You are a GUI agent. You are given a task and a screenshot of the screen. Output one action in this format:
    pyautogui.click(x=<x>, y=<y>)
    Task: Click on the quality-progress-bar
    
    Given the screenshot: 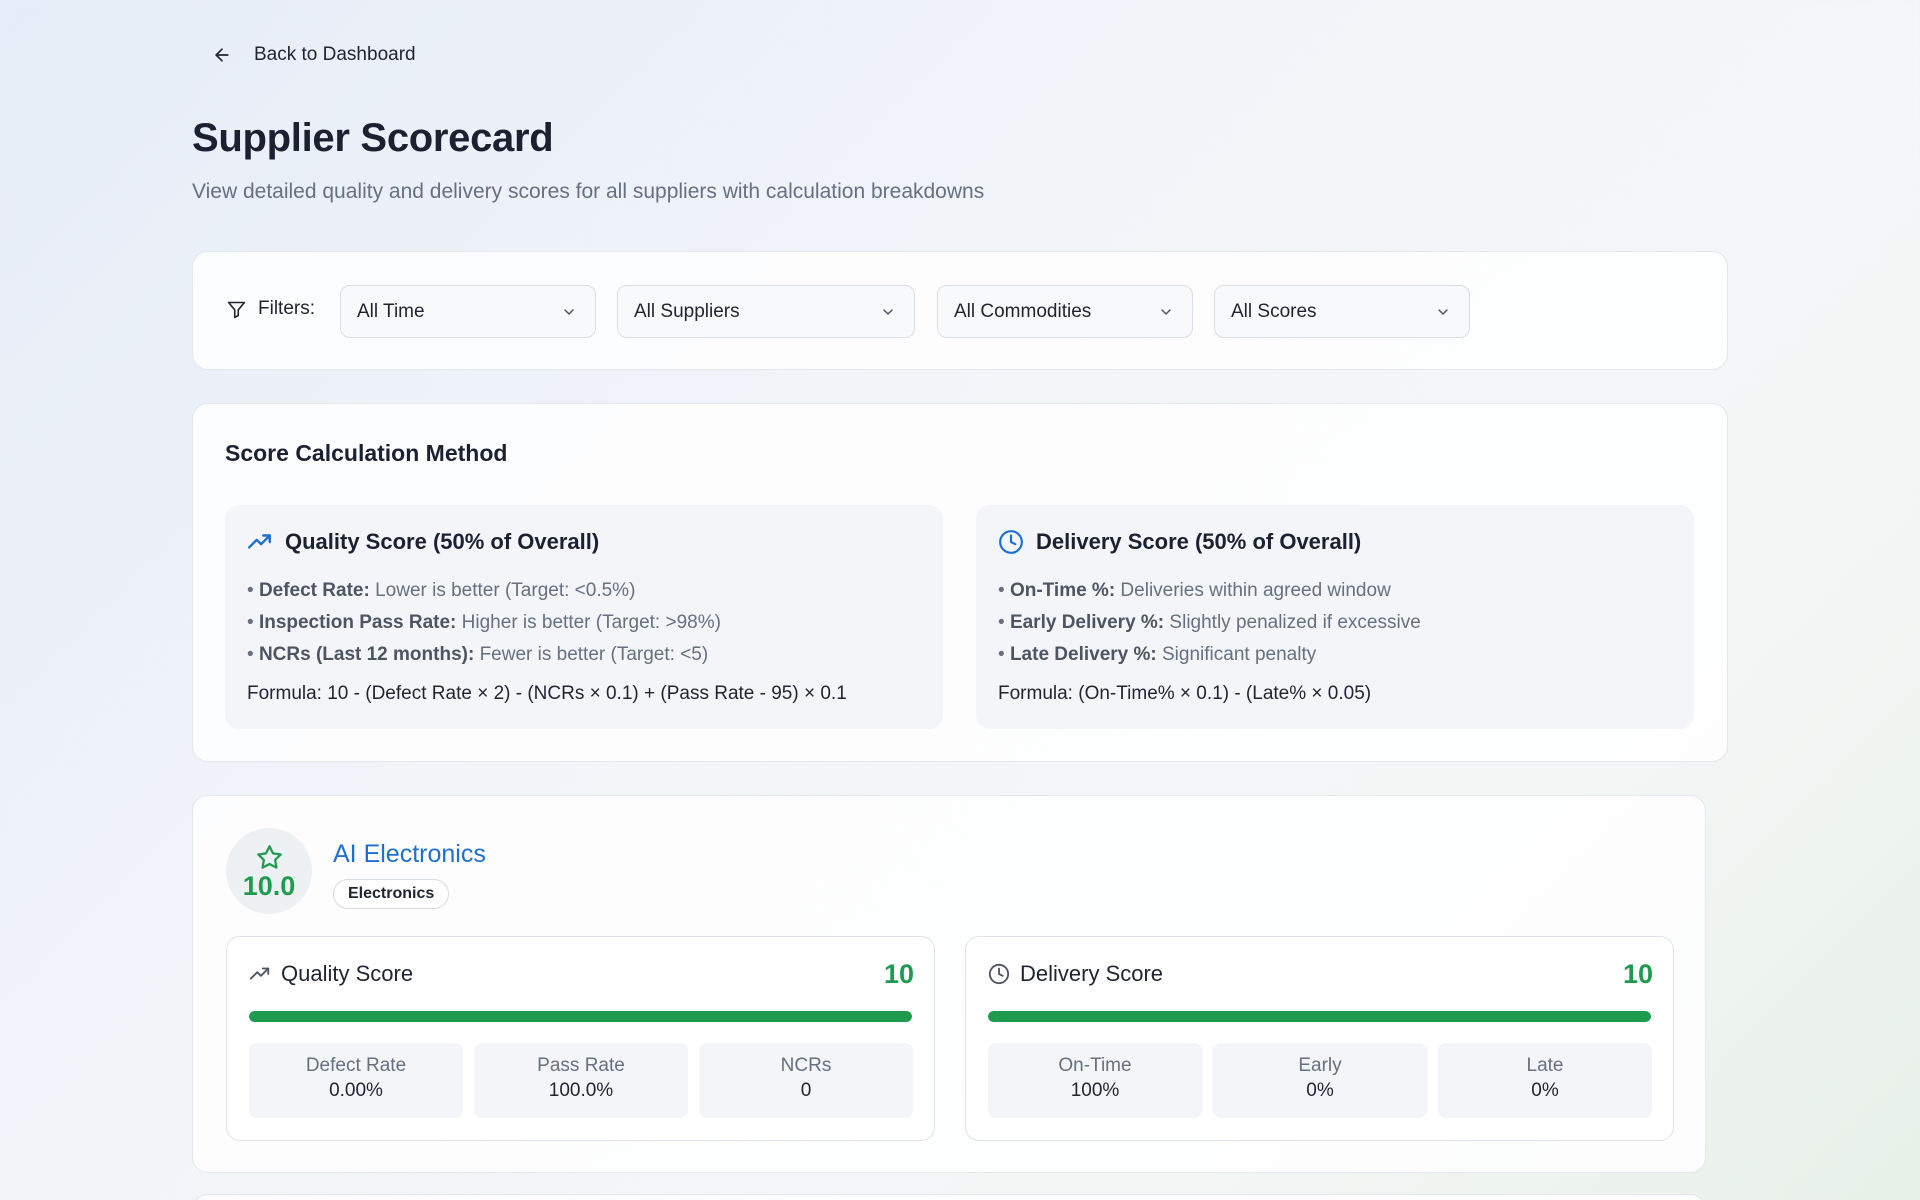 What is the action you would take?
    pyautogui.click(x=580, y=1016)
    